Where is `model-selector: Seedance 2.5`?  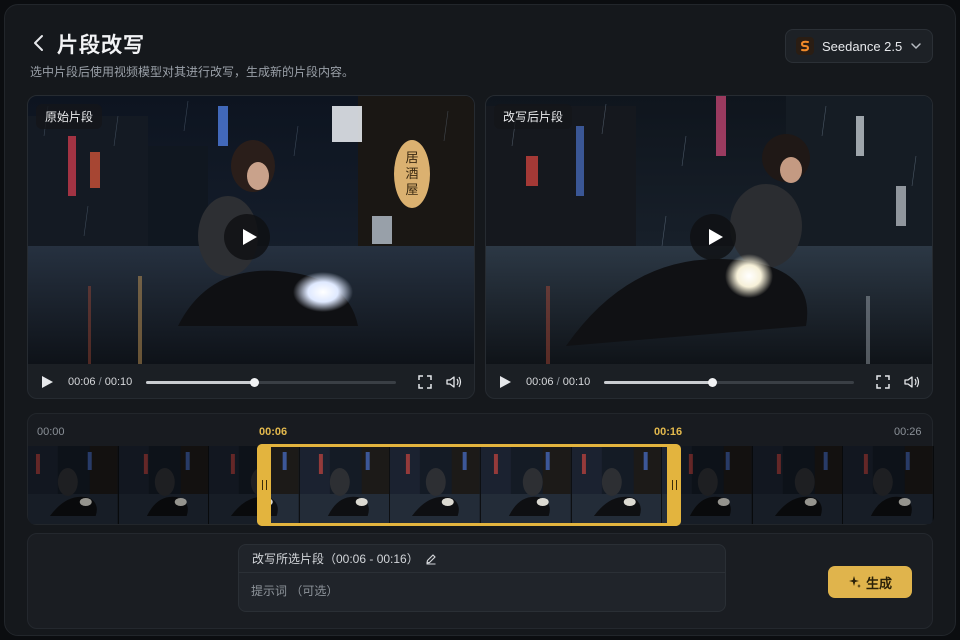 model-selector: Seedance 2.5 is located at coordinates (859, 46).